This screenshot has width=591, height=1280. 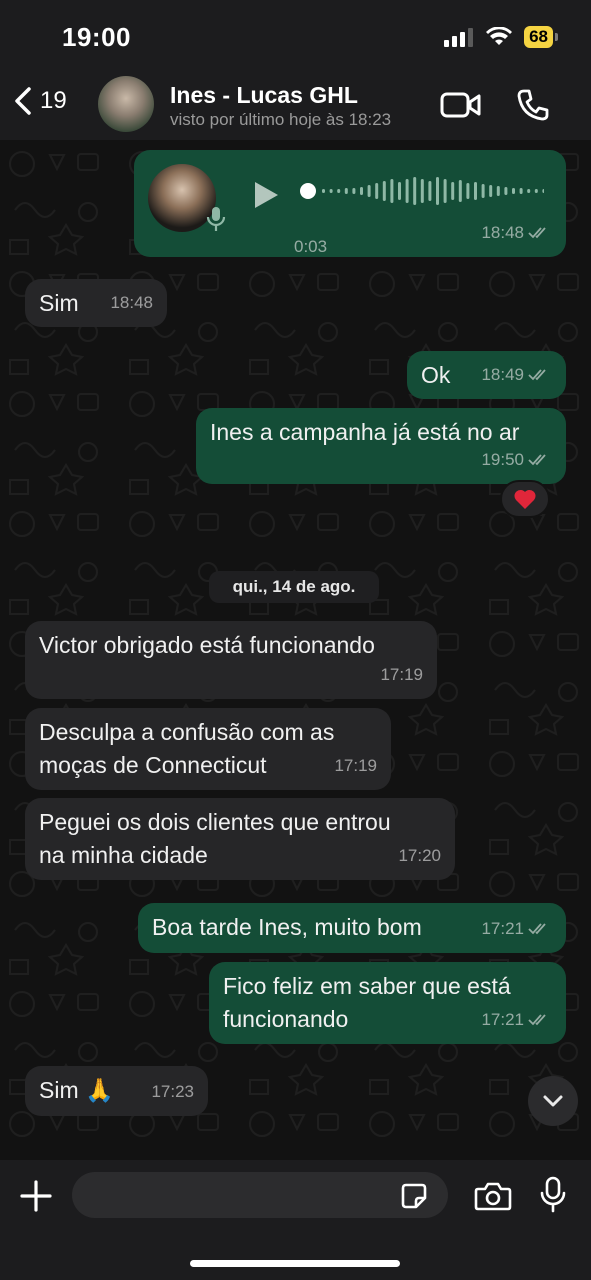 What do you see at coordinates (365, 432) in the screenshot?
I see `message-text: Ines a campanha já está no ar` at bounding box center [365, 432].